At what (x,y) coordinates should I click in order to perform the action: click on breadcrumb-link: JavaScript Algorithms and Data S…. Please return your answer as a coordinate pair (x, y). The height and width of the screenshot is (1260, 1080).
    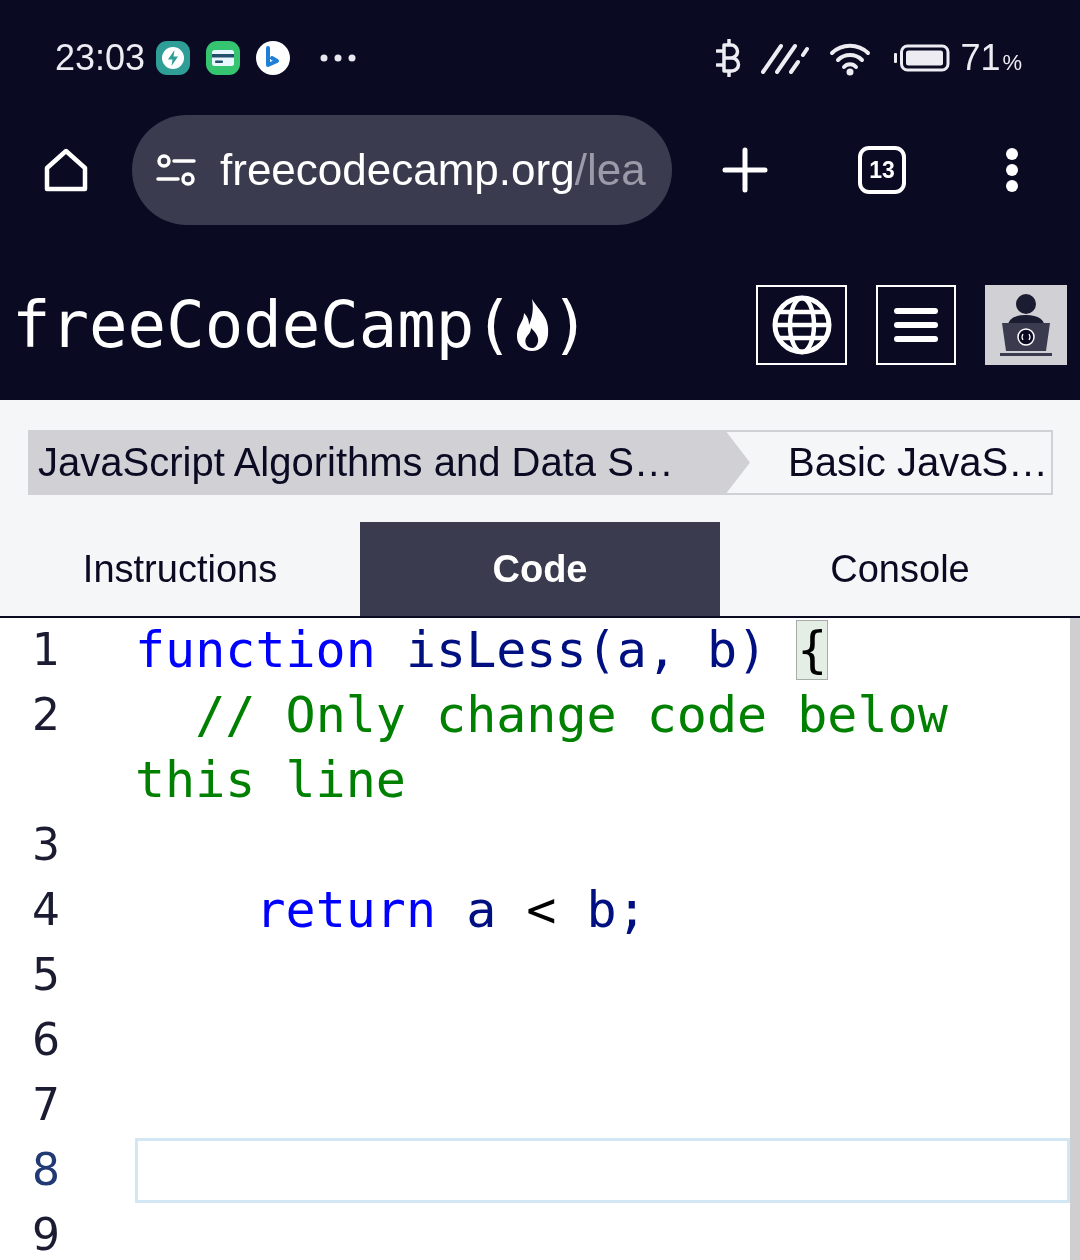
    Looking at the image, I should click on (389, 462).